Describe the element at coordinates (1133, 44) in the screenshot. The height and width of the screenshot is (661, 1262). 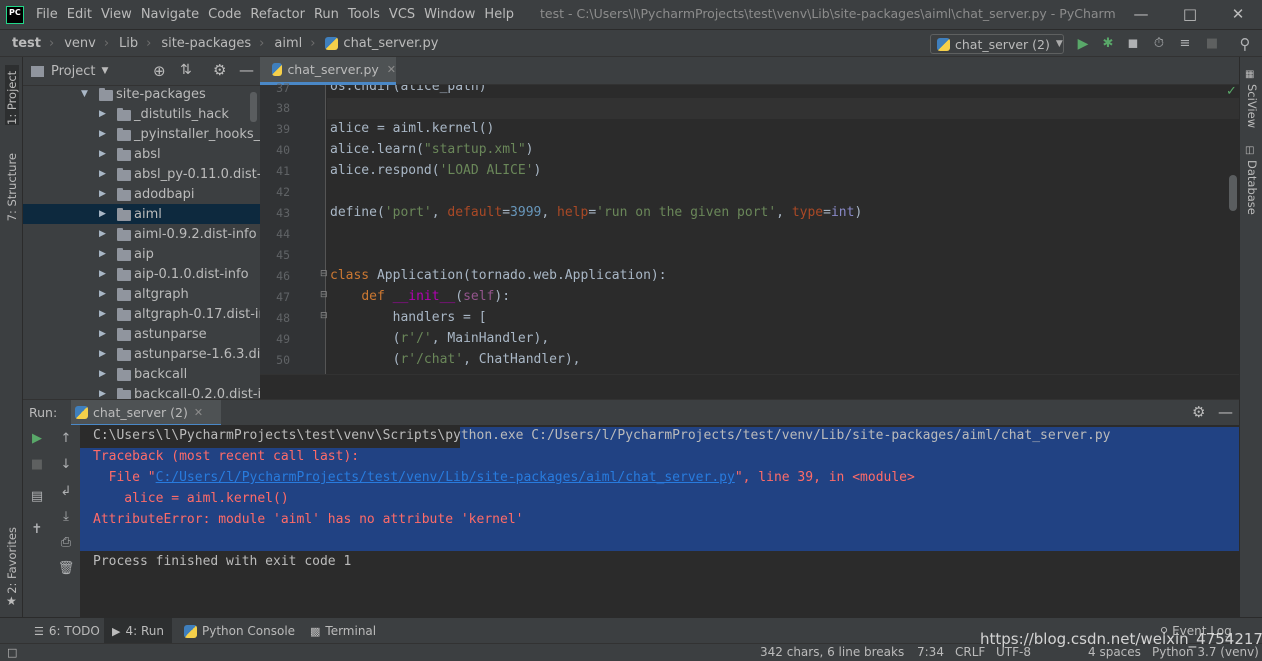
I see `coverage-icon: ◼` at that location.